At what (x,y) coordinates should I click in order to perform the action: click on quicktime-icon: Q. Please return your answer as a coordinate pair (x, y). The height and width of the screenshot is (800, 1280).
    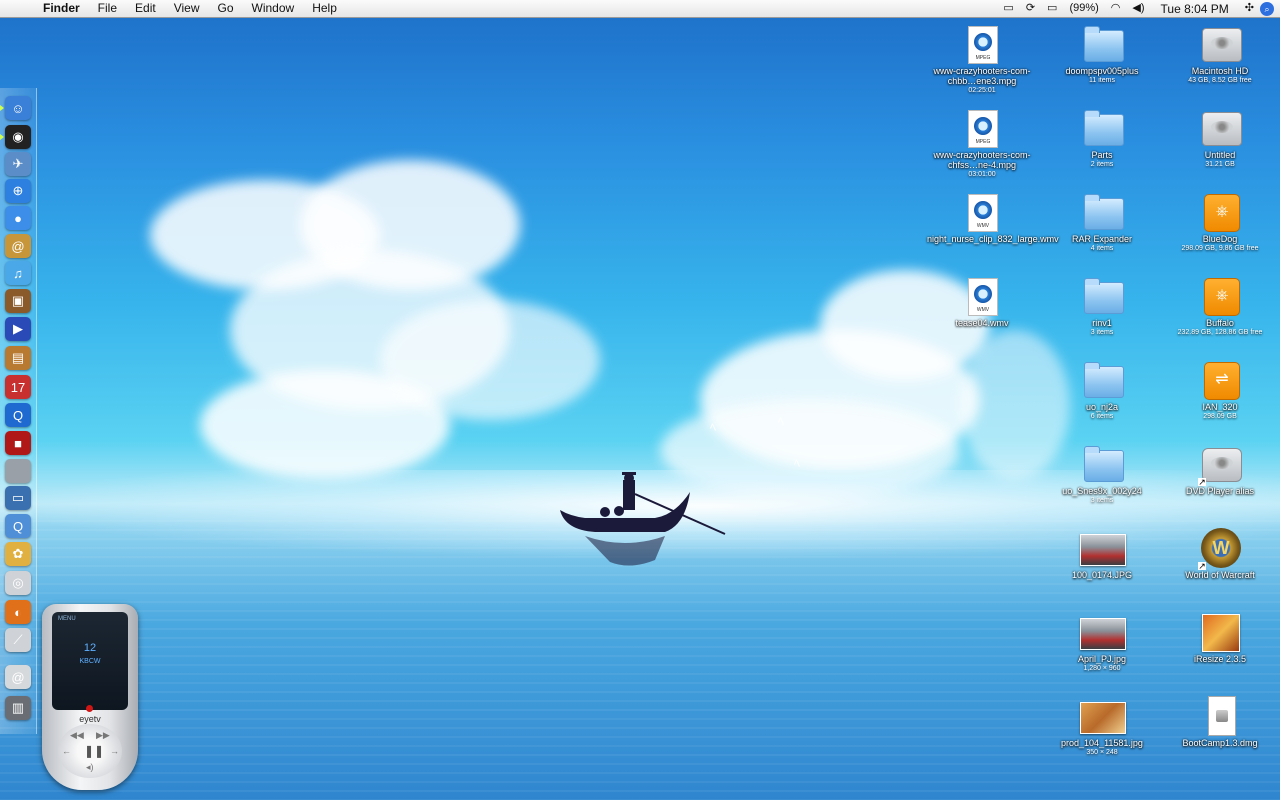
    Looking at the image, I should click on (18, 415).